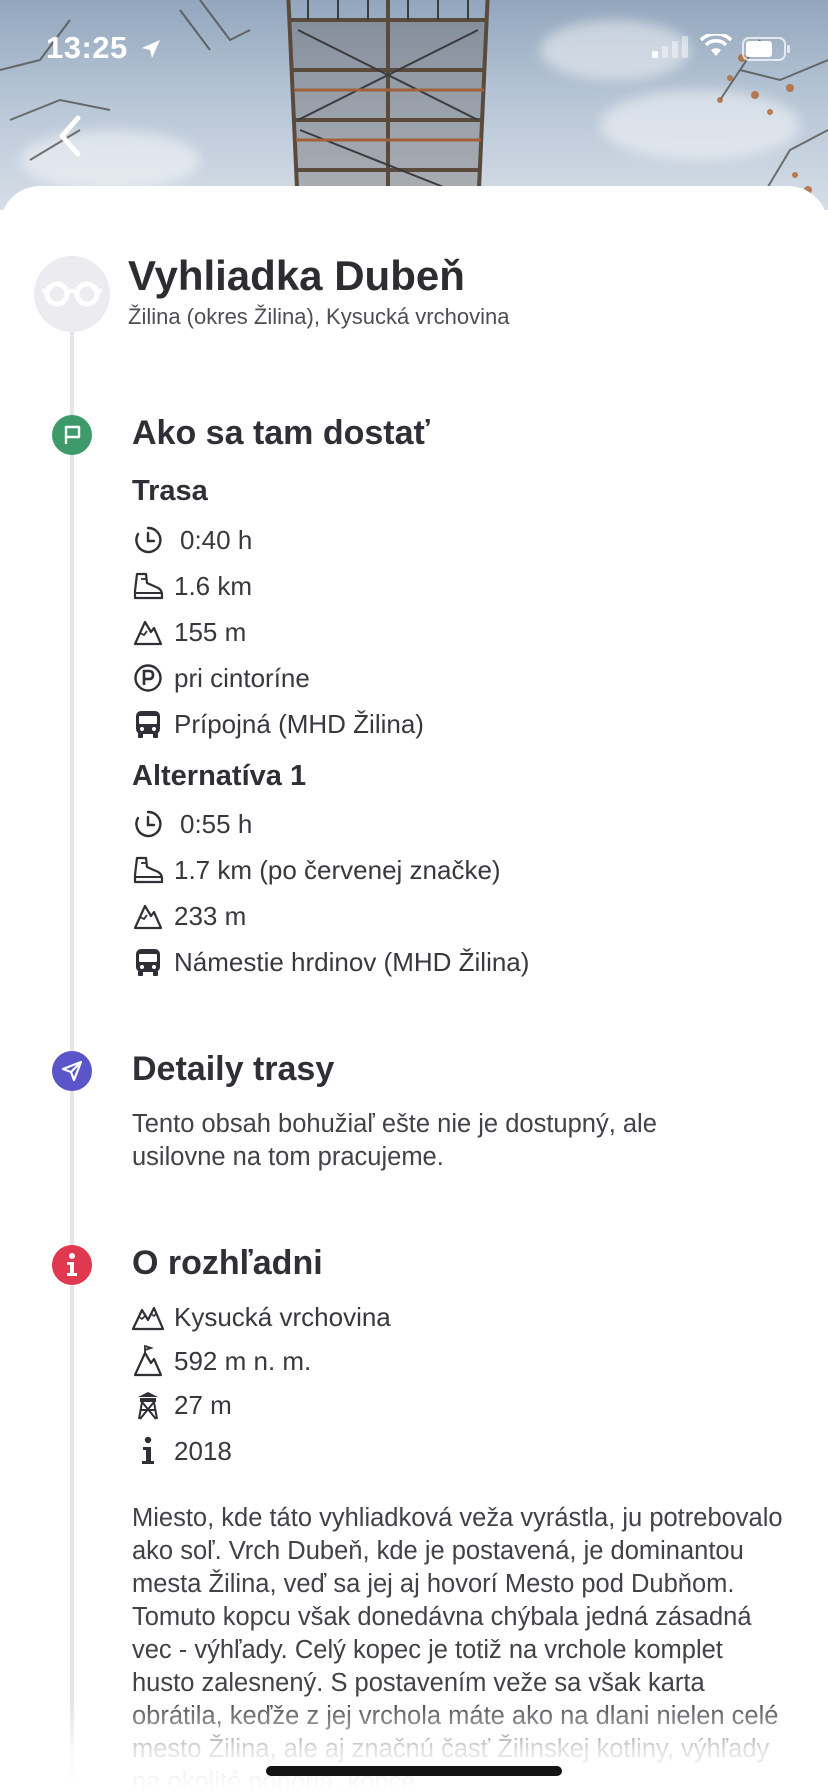 The image size is (828, 1792). Describe the element at coordinates (182, 1451) in the screenshot. I see `about-year: 2018` at that location.